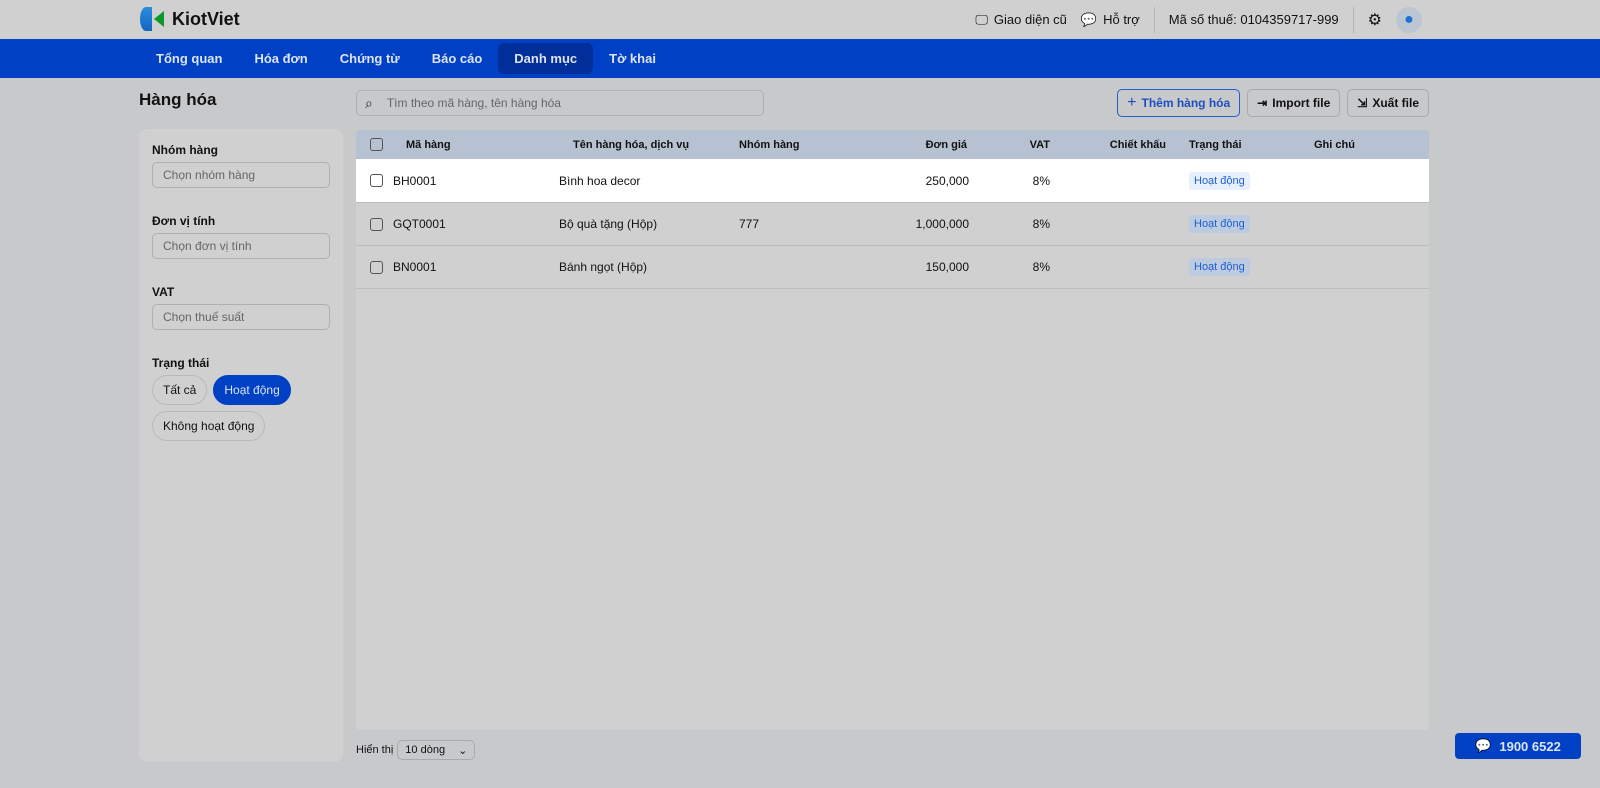 This screenshot has width=1600, height=788. What do you see at coordinates (1301, 103) in the screenshot?
I see `import-label: Import file` at bounding box center [1301, 103].